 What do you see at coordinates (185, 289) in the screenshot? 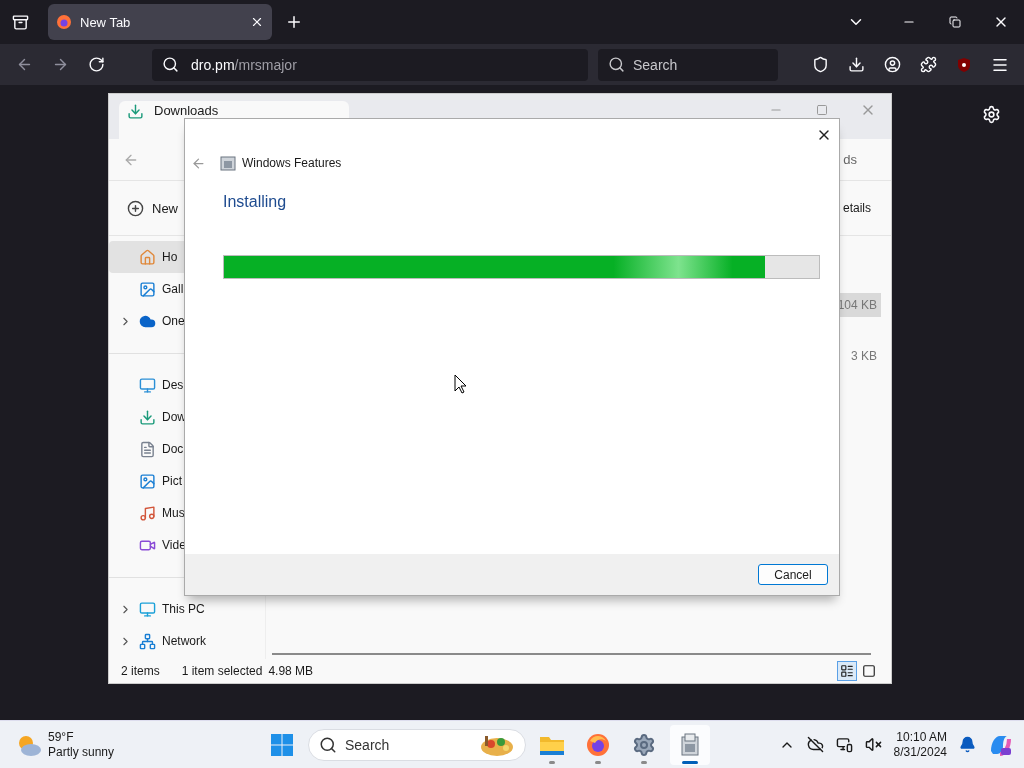
I see `sidebar-item: Gall` at bounding box center [185, 289].